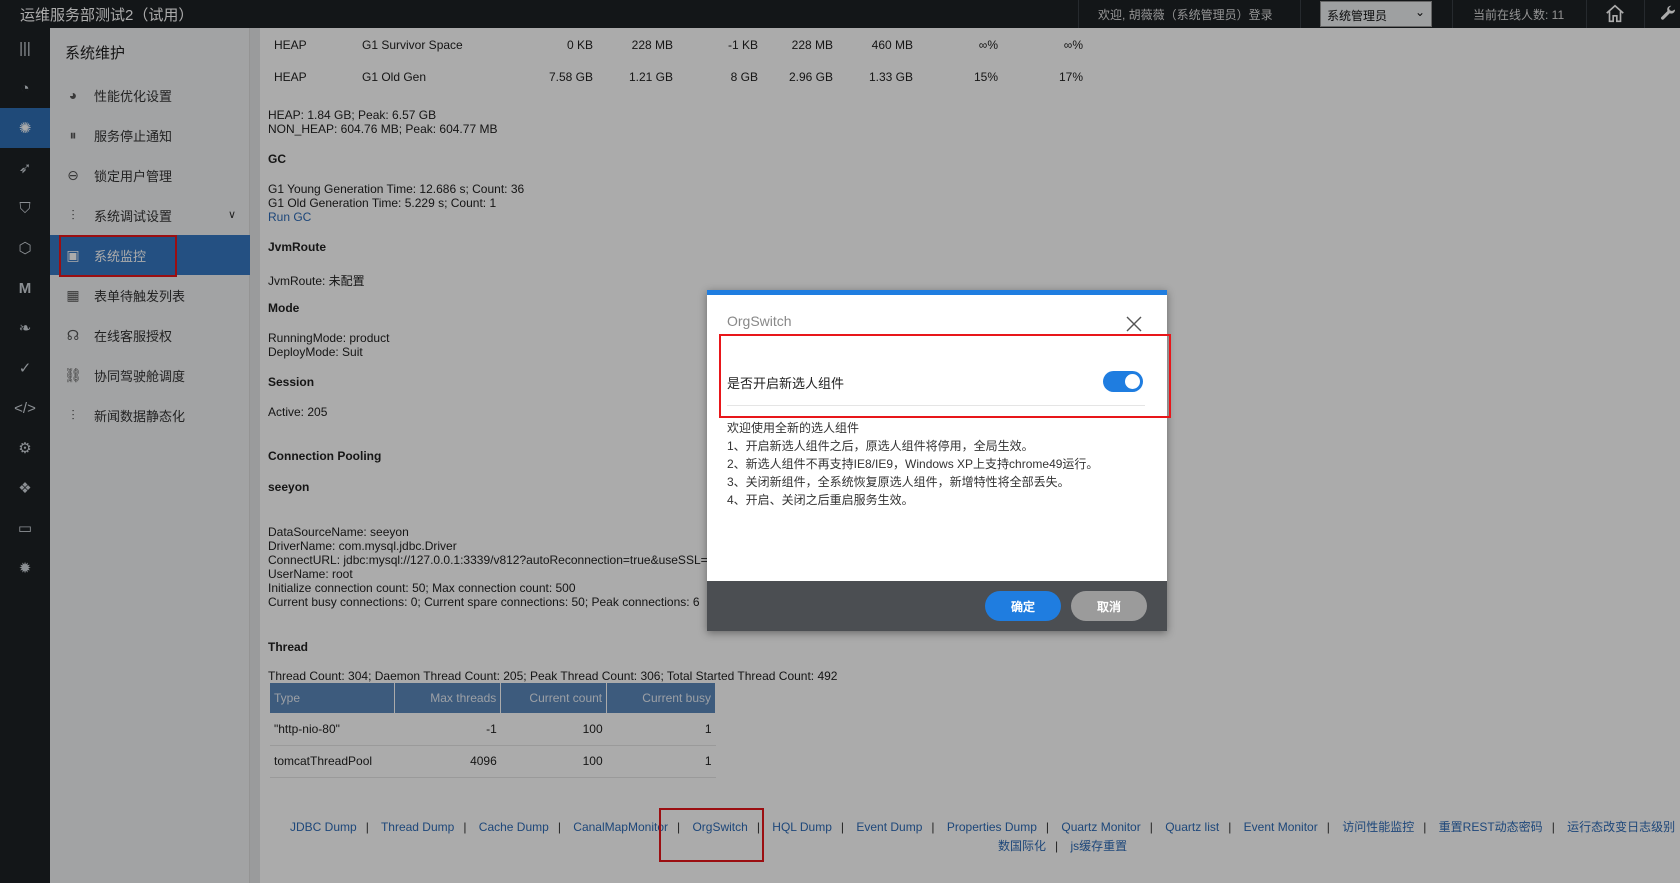 The width and height of the screenshot is (1680, 883). What do you see at coordinates (820, 500) in the screenshot?
I see `desc-line: 4、开启、关闭之后重启服务生效。` at bounding box center [820, 500].